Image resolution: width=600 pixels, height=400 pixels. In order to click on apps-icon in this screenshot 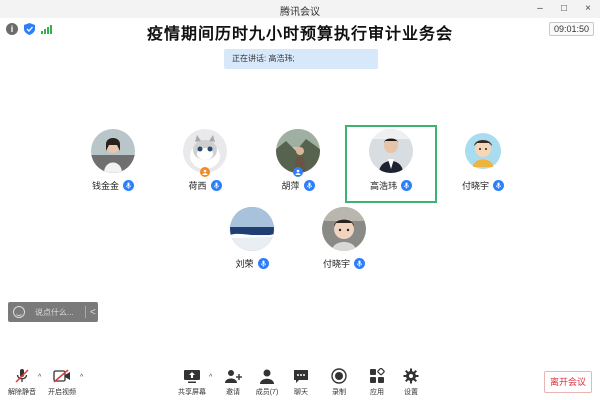, I will do `click(377, 376)`.